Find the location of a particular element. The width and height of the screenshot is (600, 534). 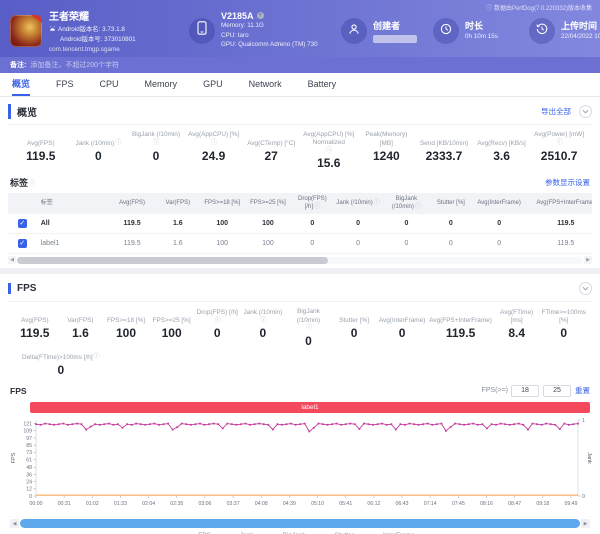

svg-text: 121 is located at coordinates (27, 424).